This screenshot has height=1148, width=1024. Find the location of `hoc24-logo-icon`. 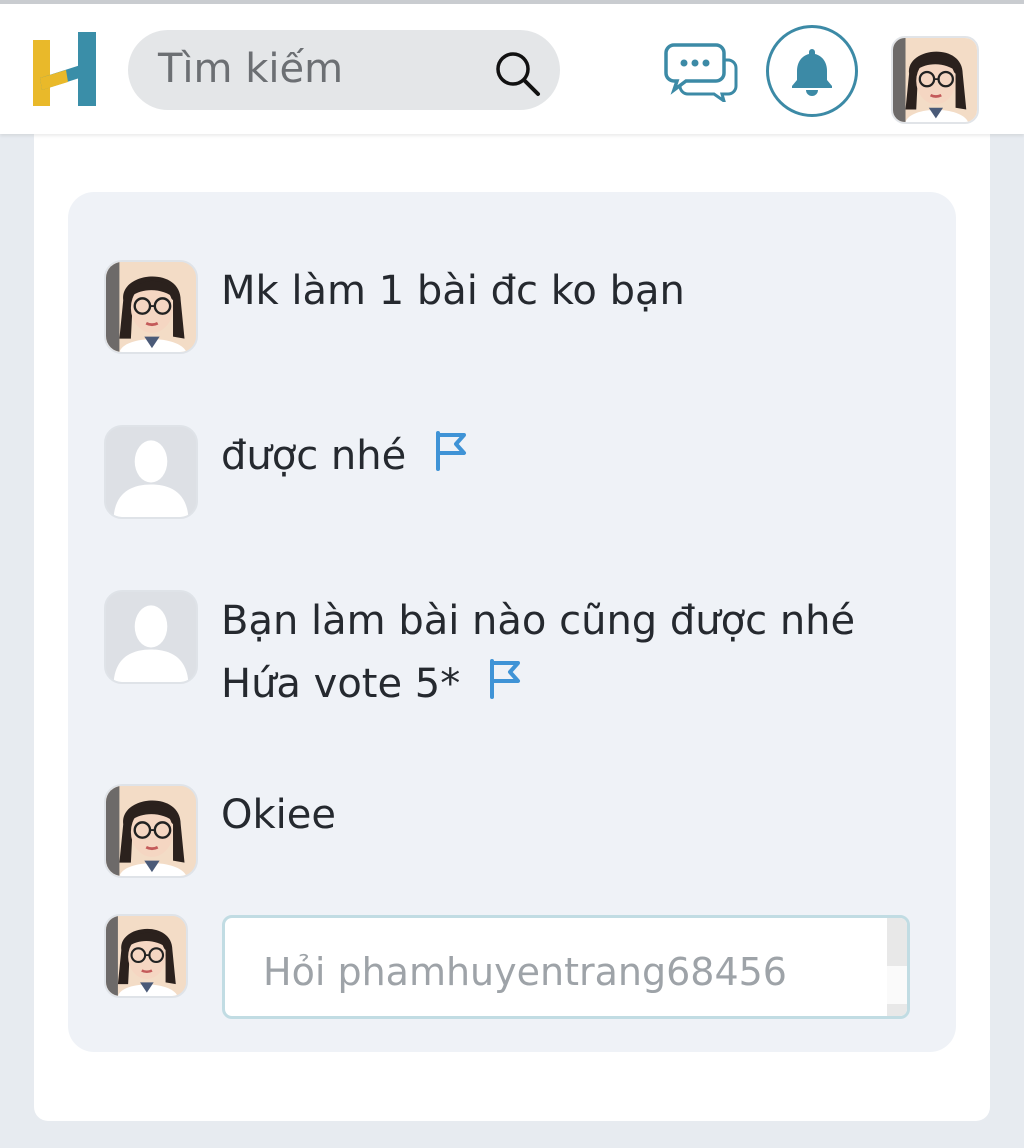

hoc24-logo-icon is located at coordinates (65, 70).